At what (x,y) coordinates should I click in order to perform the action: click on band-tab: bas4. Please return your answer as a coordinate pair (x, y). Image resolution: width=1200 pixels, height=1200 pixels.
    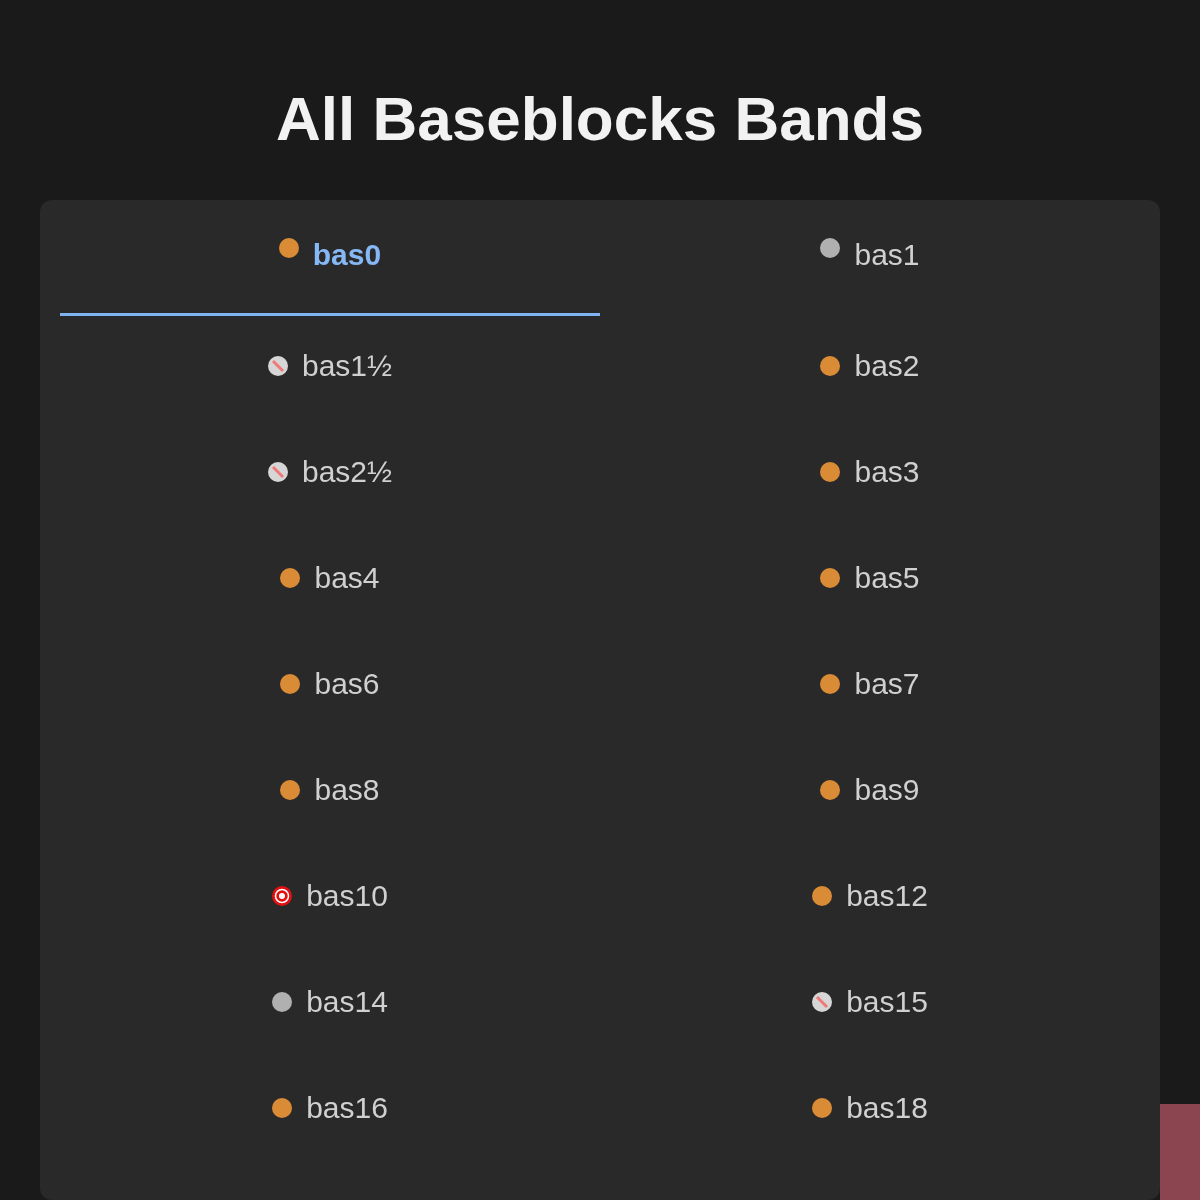
    Looking at the image, I should click on (330, 581).